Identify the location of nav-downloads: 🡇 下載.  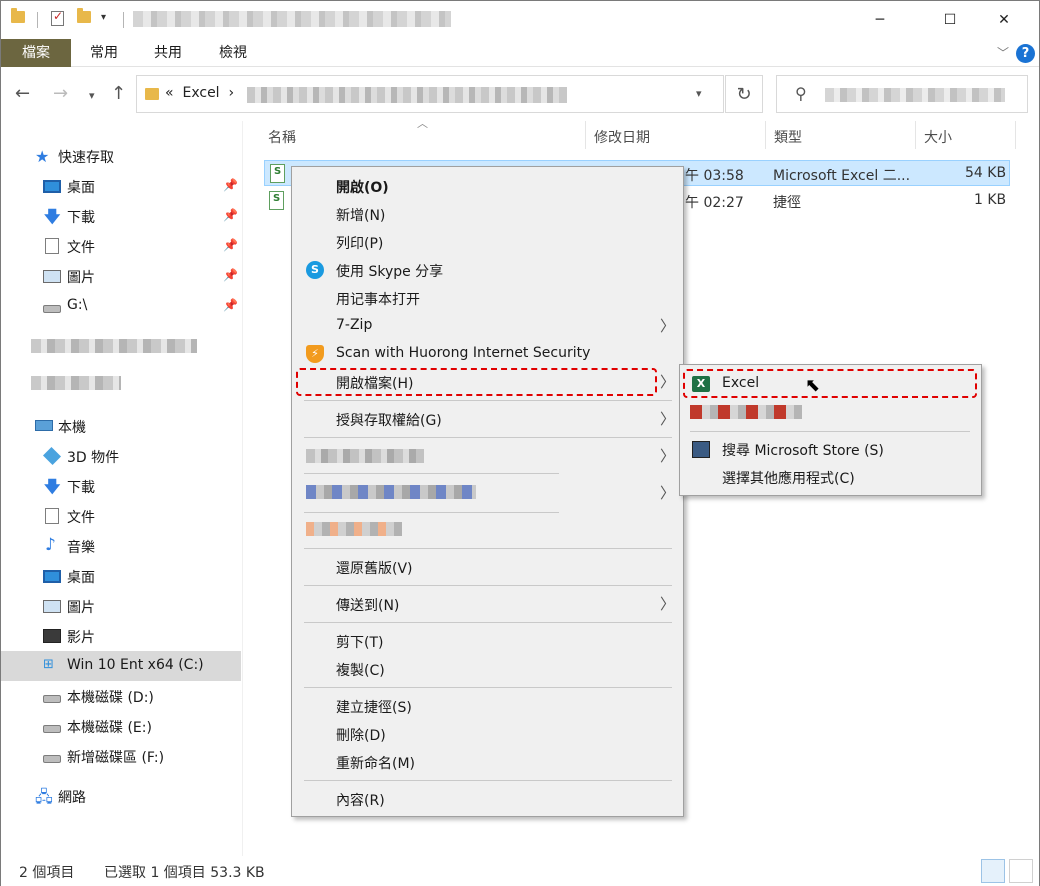
(121, 486).